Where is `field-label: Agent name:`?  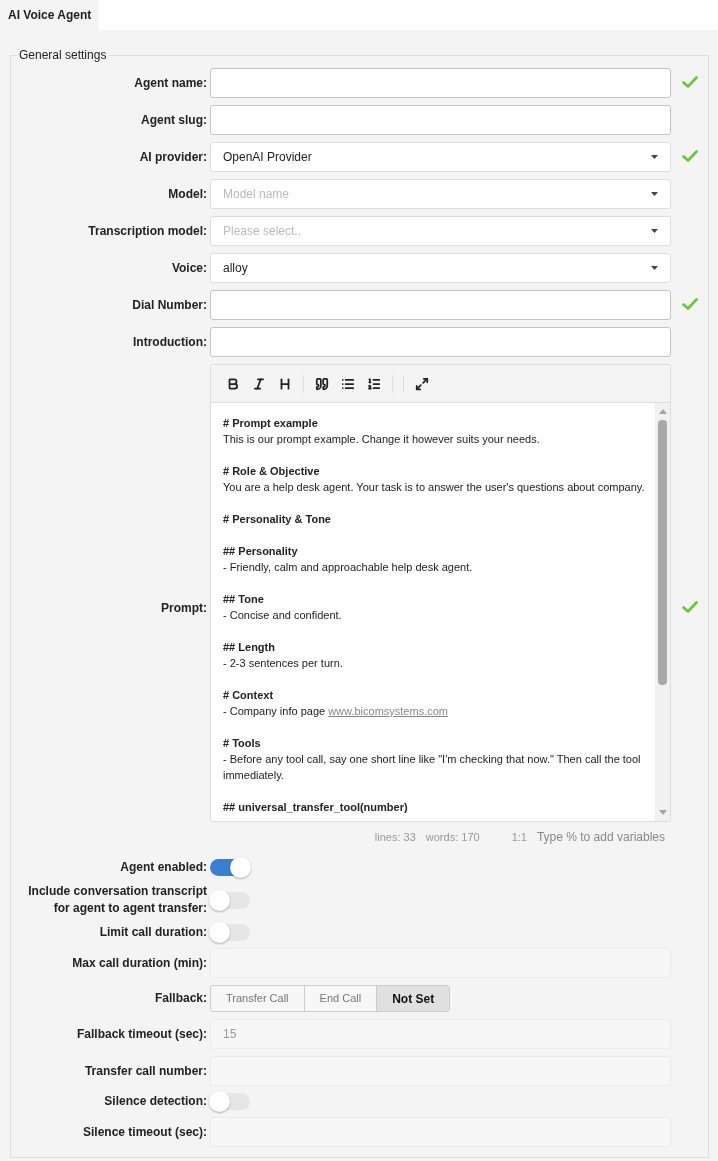 field-label: Agent name: is located at coordinates (170, 83).